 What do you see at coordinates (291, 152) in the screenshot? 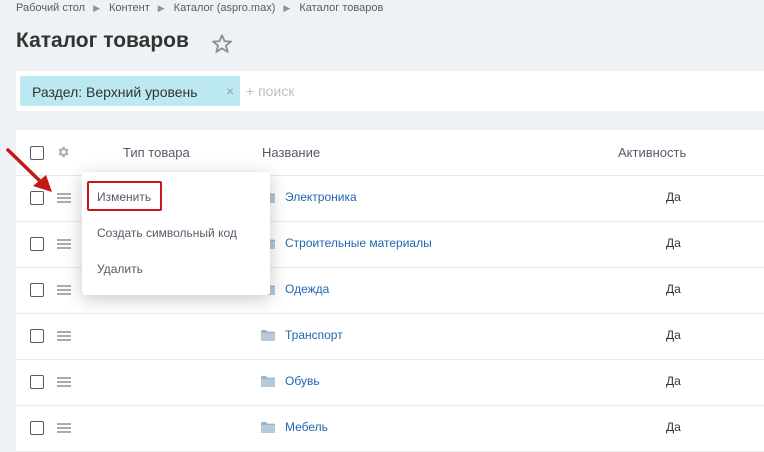
I see `column-header-name: Название` at bounding box center [291, 152].